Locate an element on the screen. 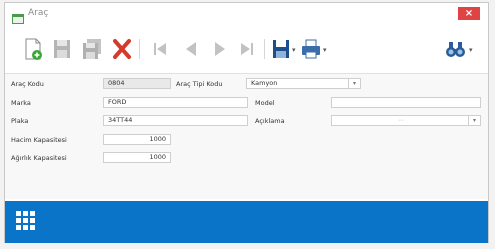  next-record-button is located at coordinates (220, 49).